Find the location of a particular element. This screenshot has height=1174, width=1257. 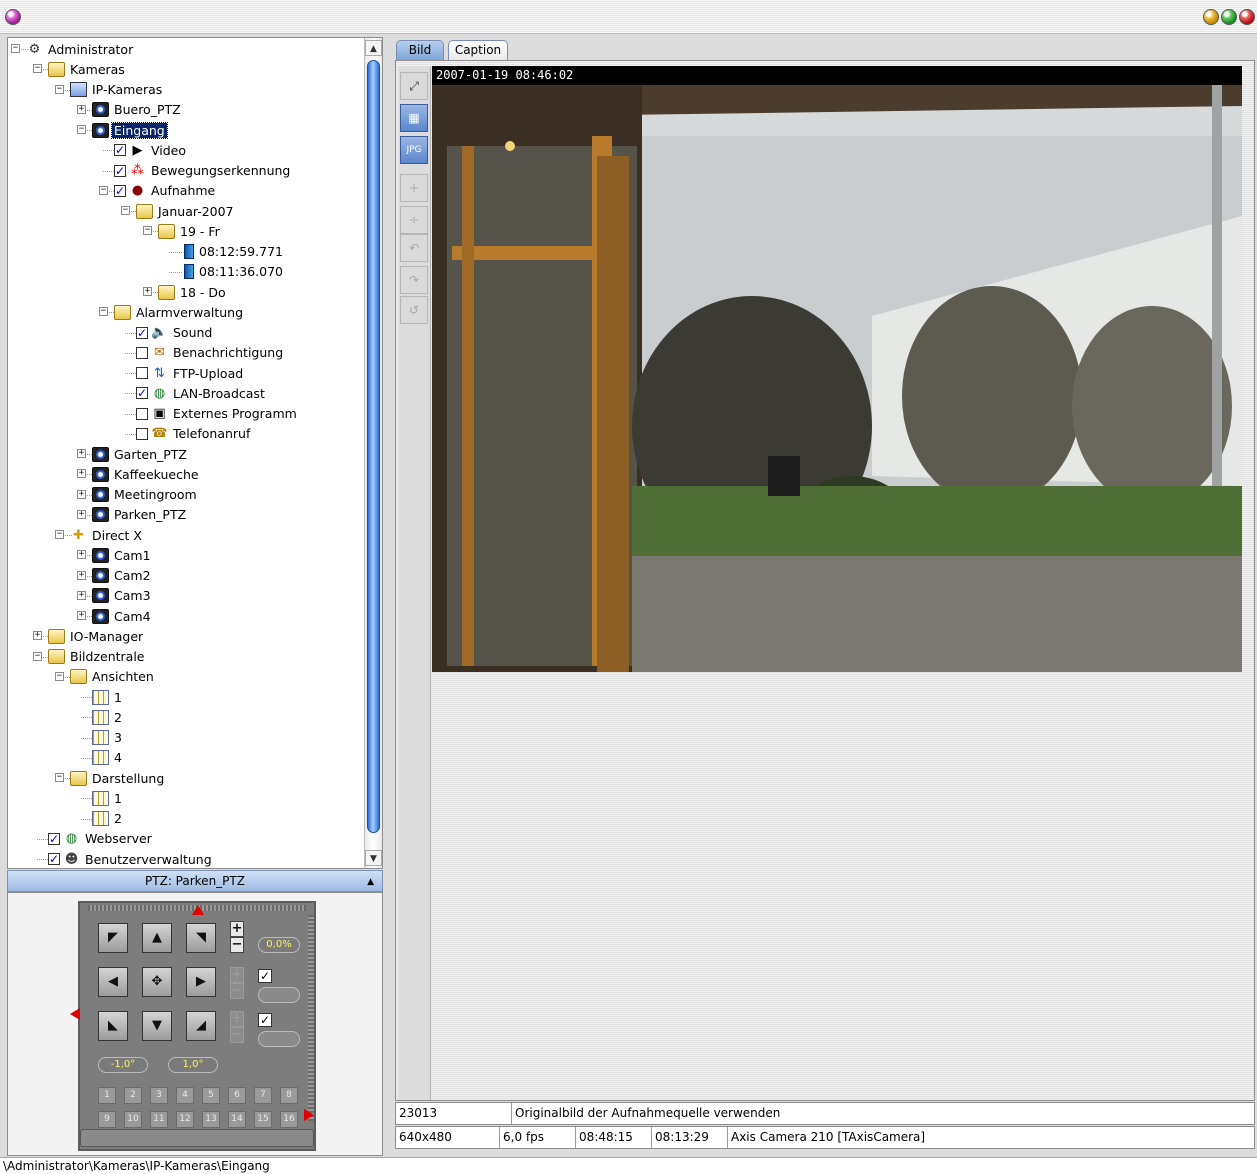

focus-plus-button: + is located at coordinates (237, 975).